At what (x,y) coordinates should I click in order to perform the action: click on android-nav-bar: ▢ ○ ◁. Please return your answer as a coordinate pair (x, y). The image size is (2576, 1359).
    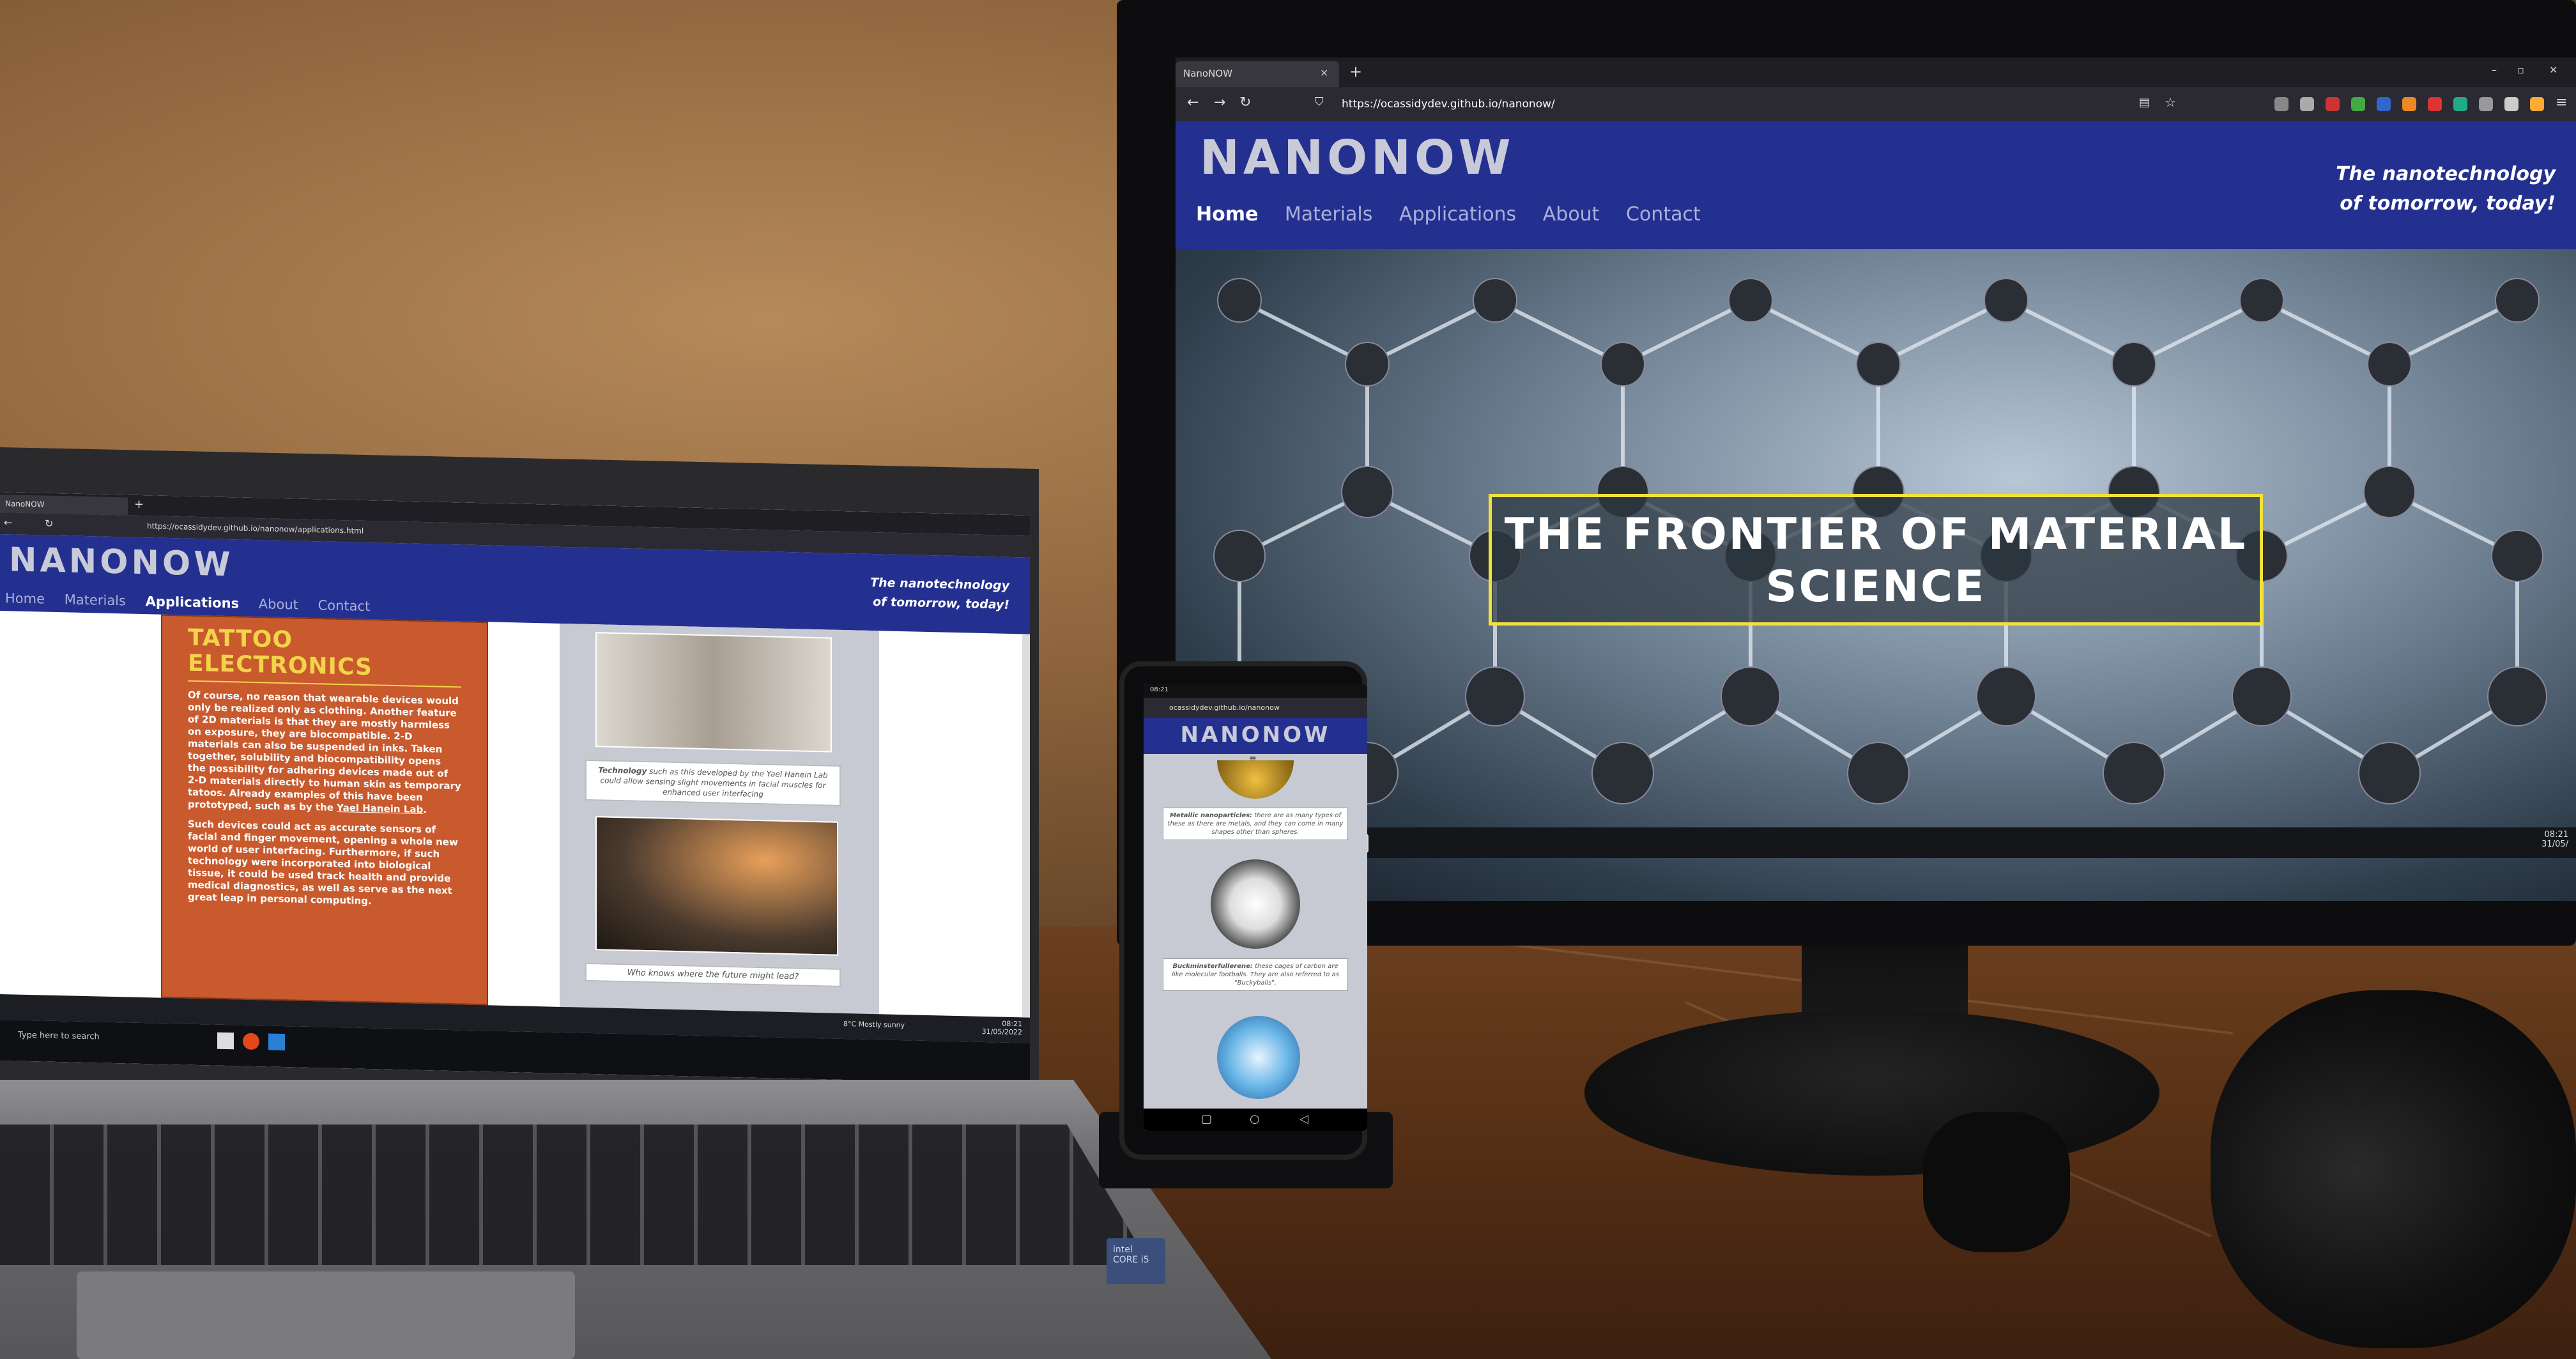
    Looking at the image, I should click on (1255, 1120).